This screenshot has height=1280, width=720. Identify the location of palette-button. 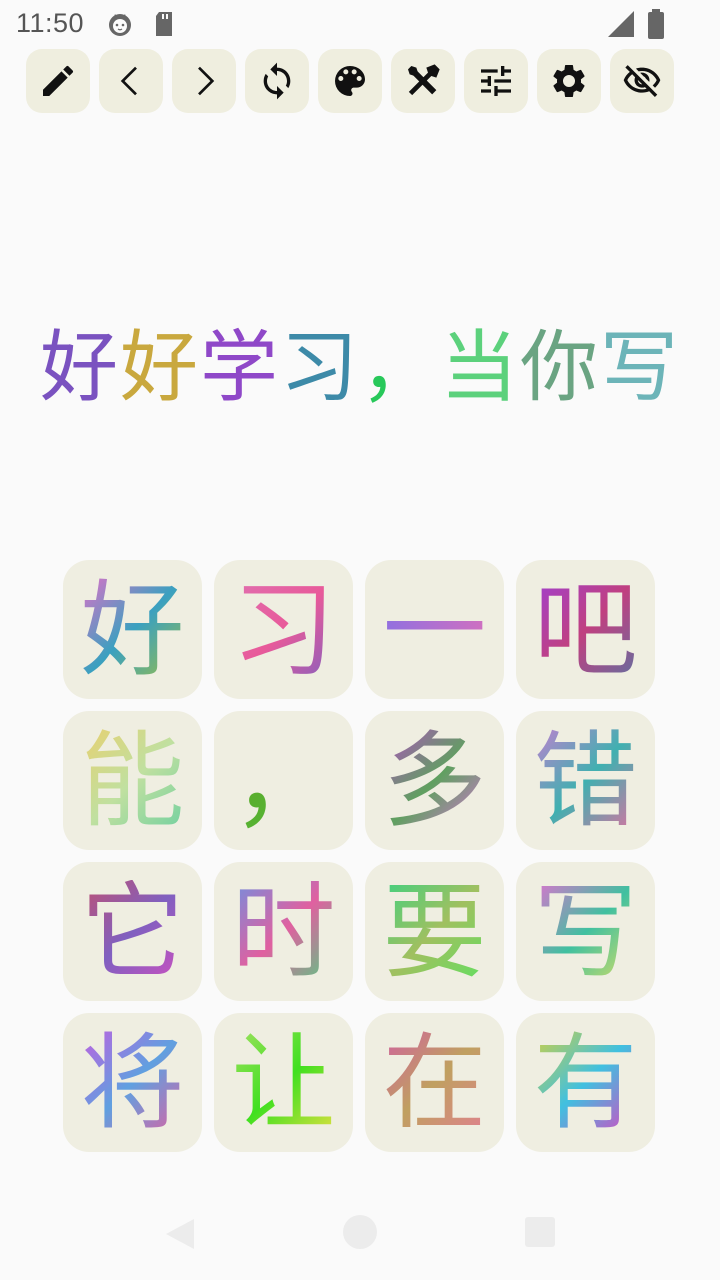
(350, 81).